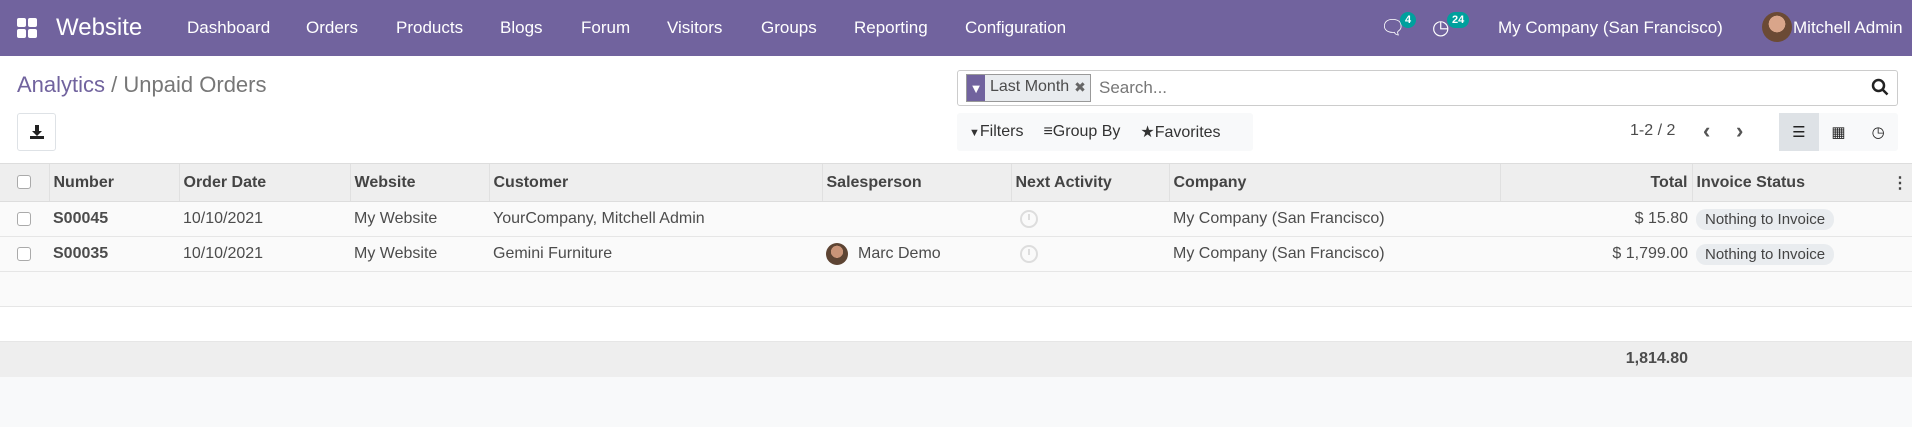  Describe the element at coordinates (694, 28) in the screenshot. I see `menu-visitors: Visitors` at that location.